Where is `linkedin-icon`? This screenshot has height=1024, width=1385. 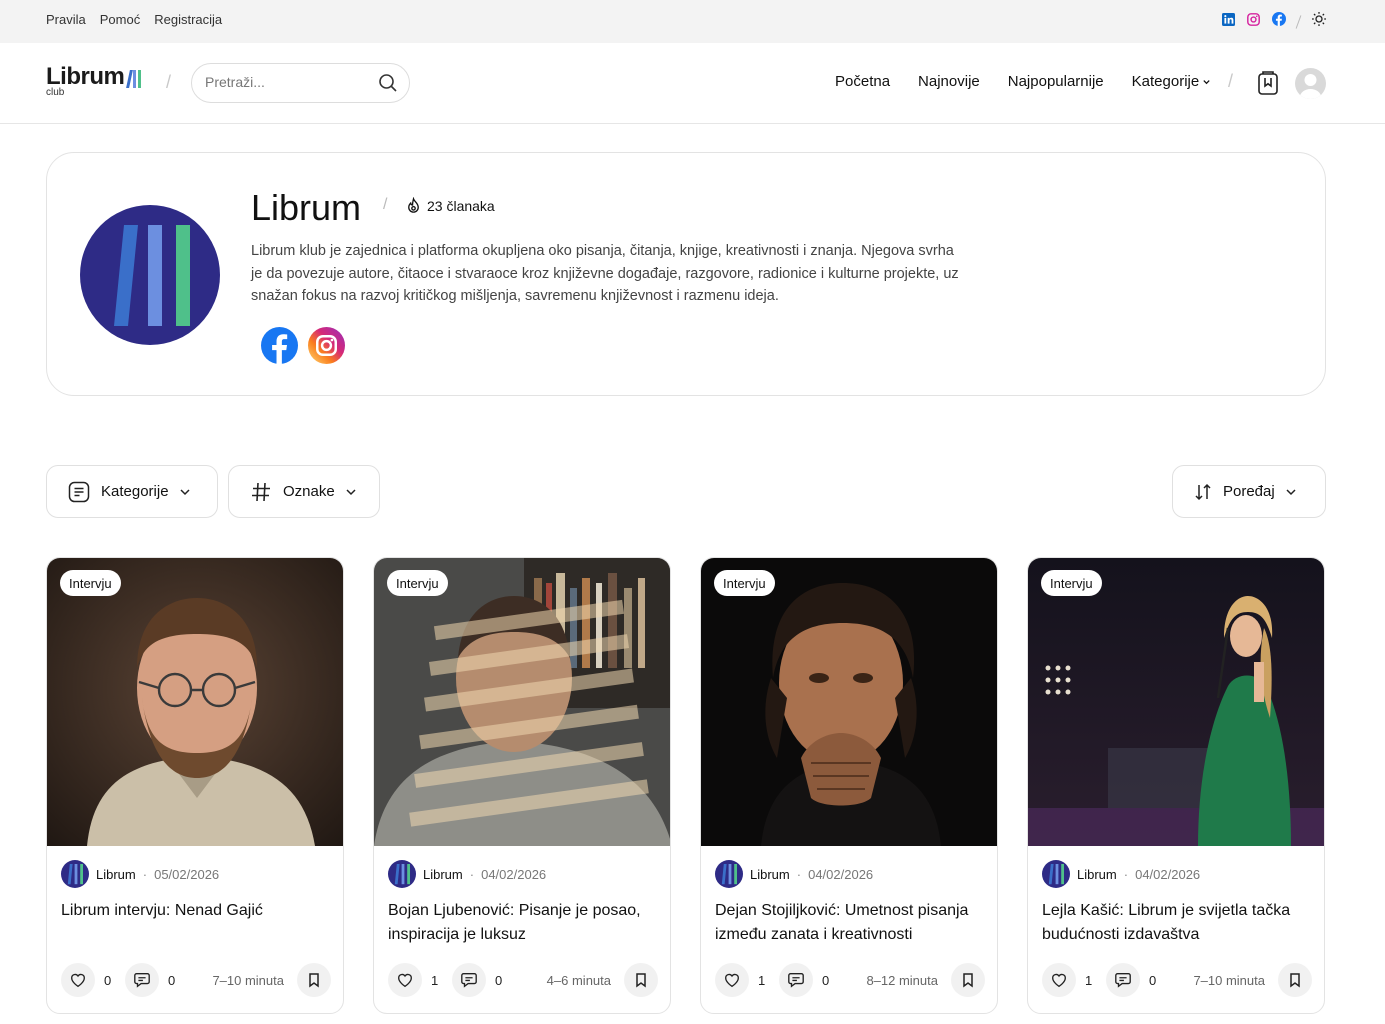 linkedin-icon is located at coordinates (1228, 21).